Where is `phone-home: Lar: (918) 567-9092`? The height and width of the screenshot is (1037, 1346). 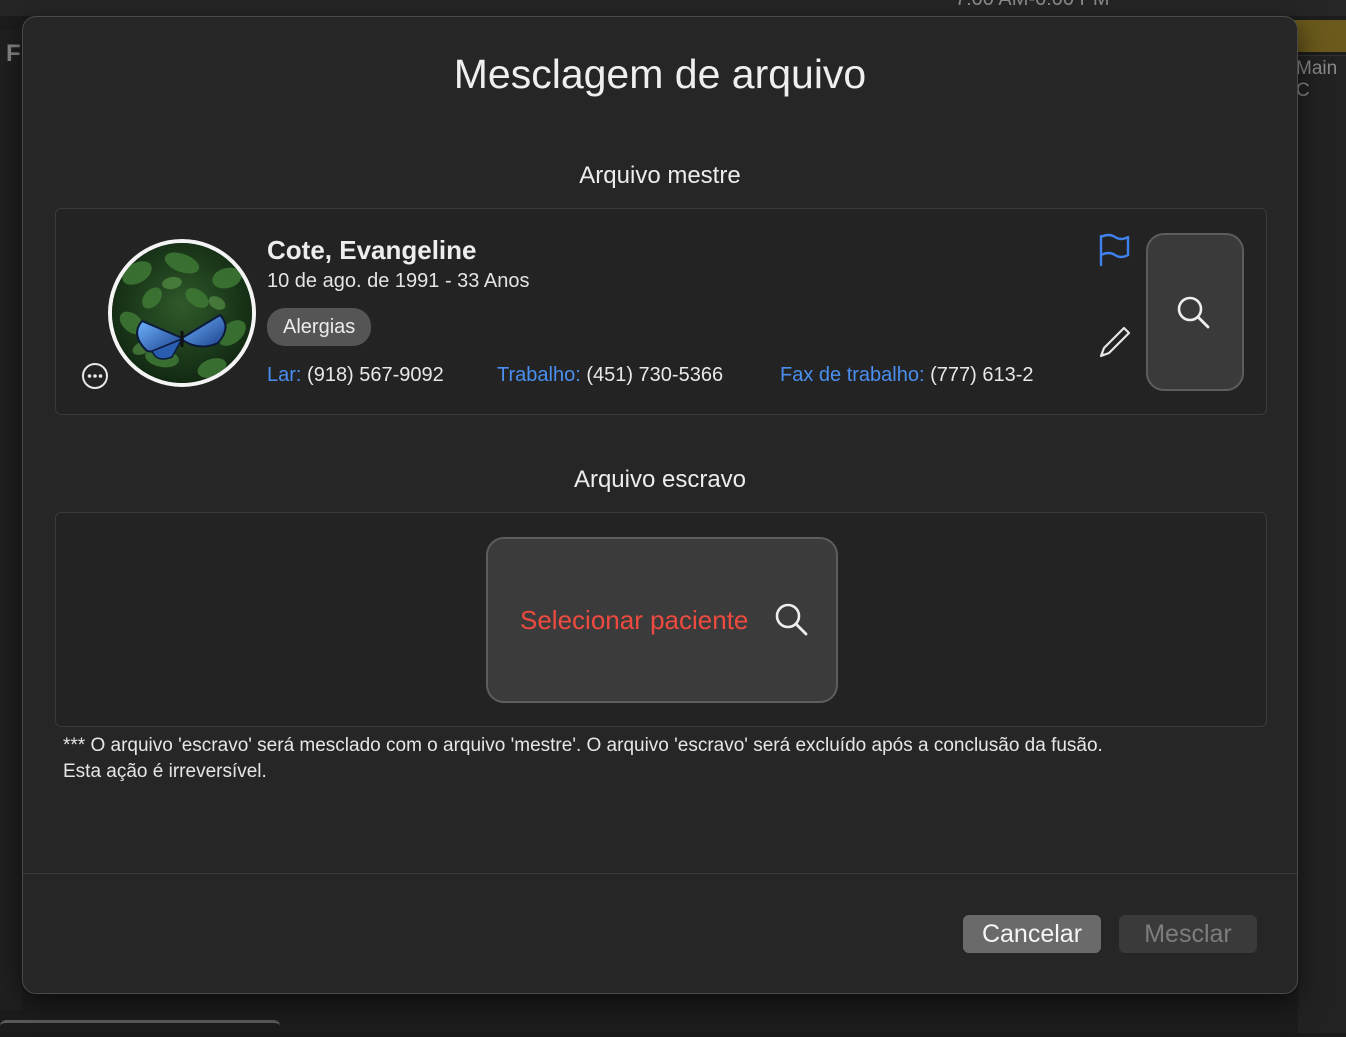
phone-home: Lar: (918) 567-9092 is located at coordinates (355, 375).